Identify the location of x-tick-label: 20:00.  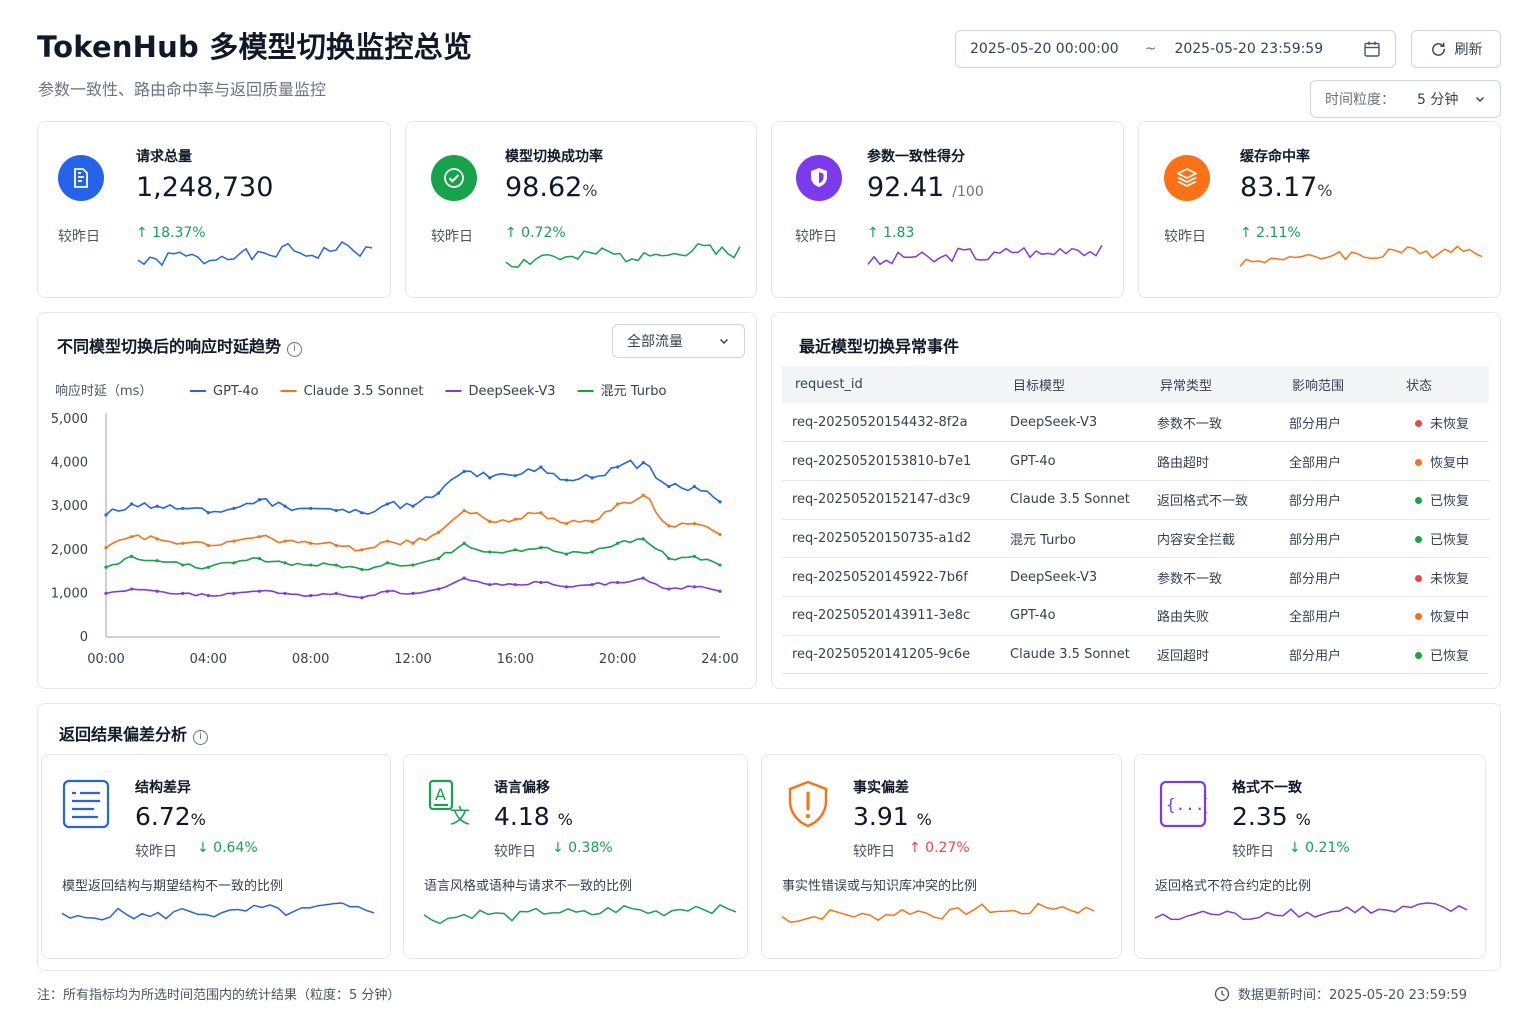
(617, 659).